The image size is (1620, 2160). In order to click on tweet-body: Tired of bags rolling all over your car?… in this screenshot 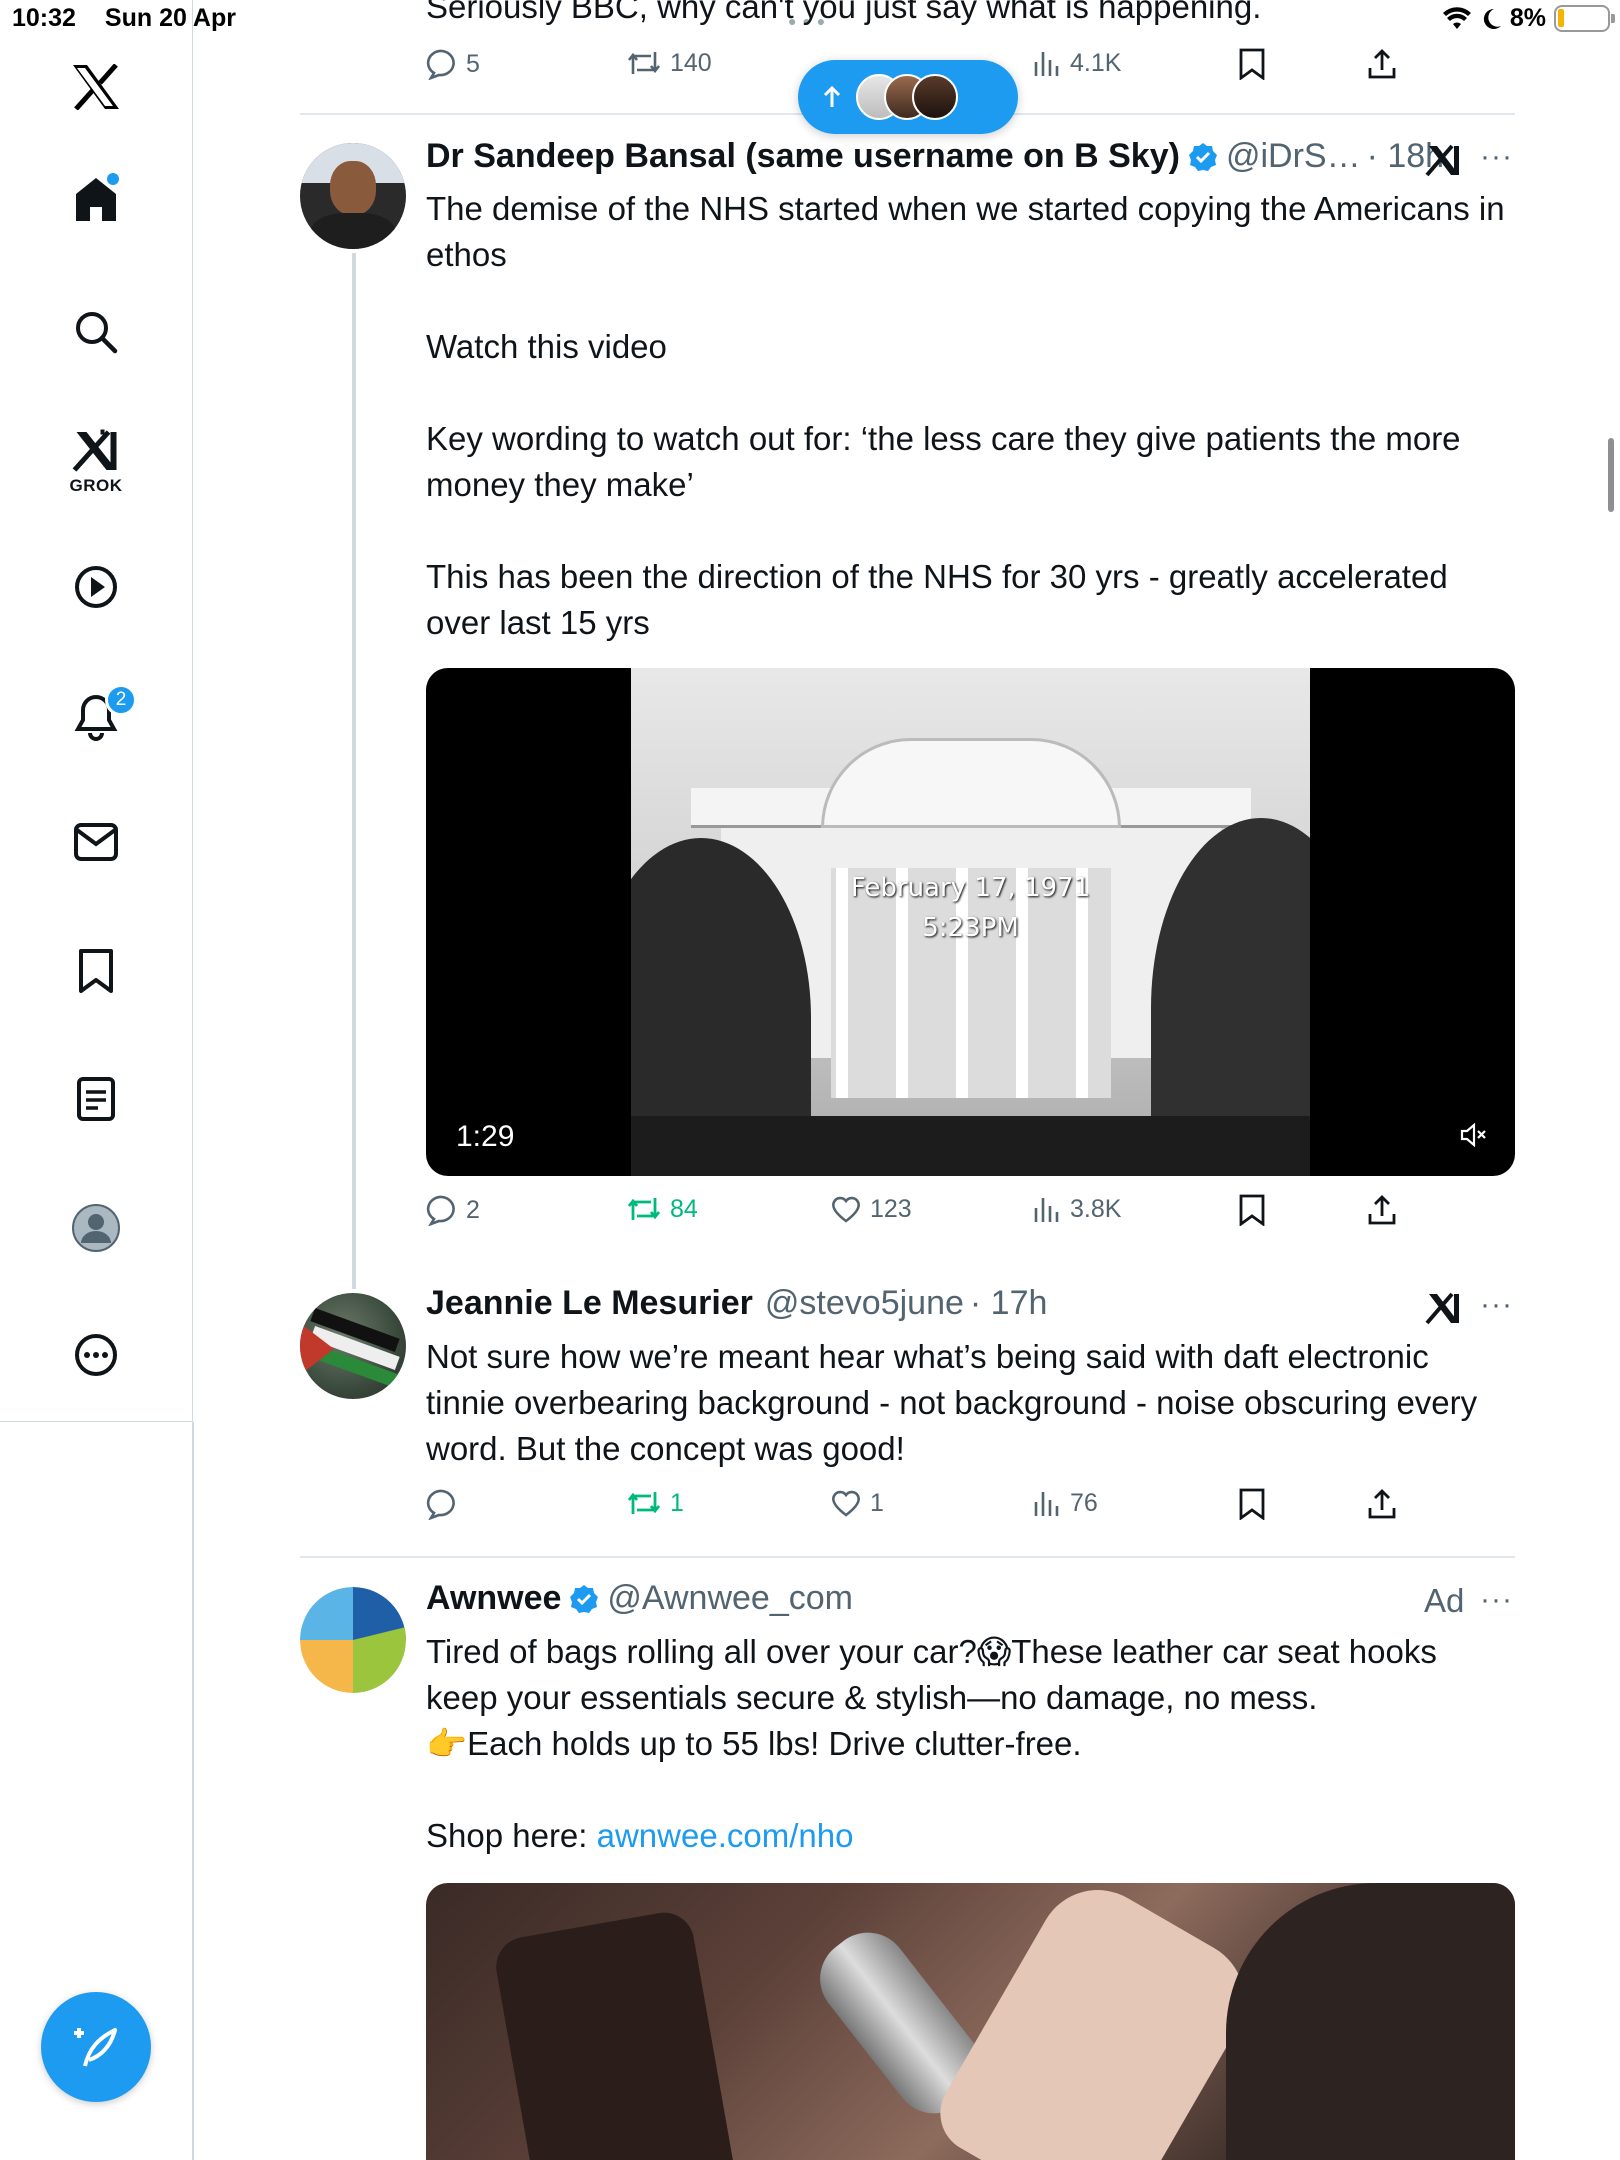, I will do `click(971, 1744)`.